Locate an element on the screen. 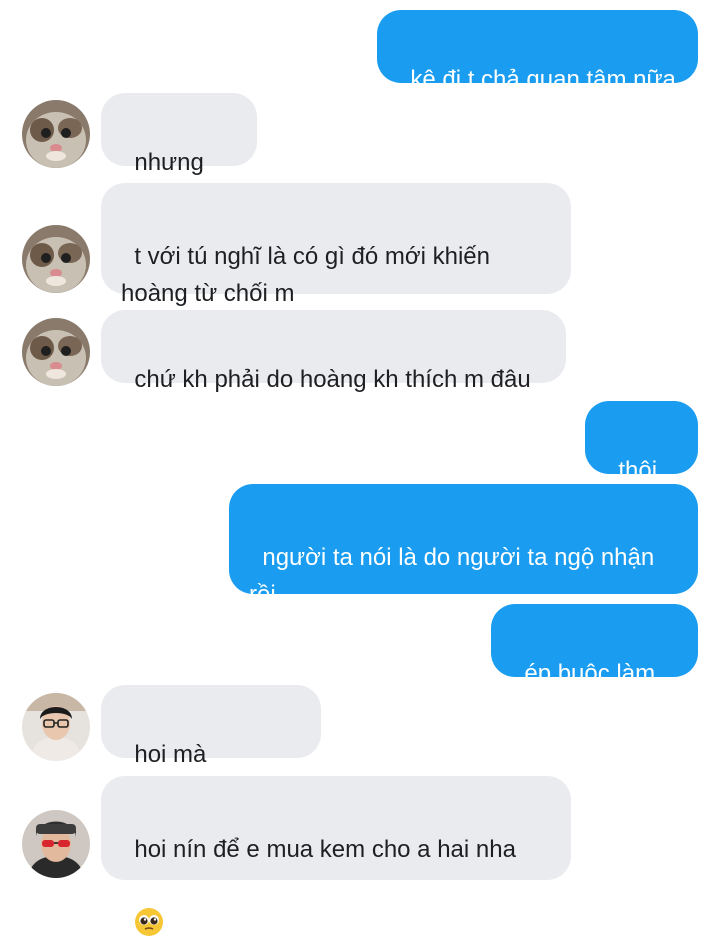 This screenshot has width=720, height=942. pleading-face-emoji-icon is located at coordinates (149, 922).